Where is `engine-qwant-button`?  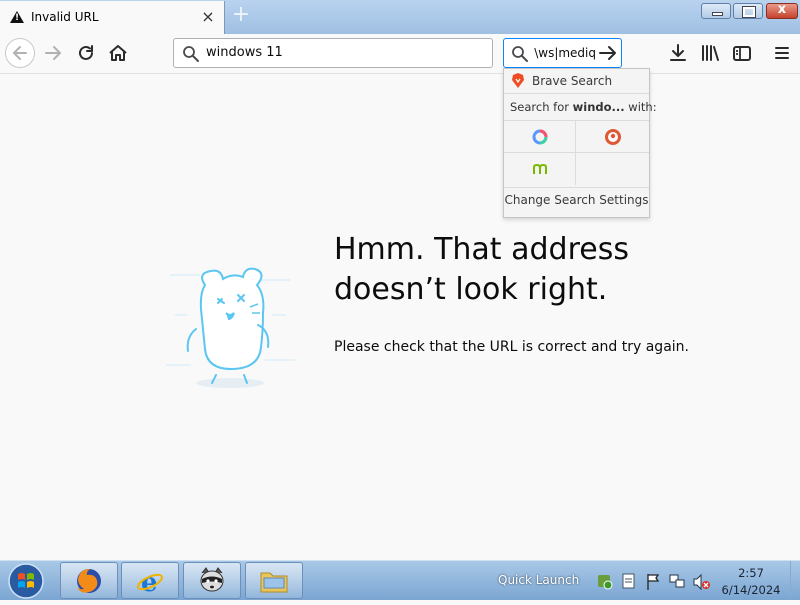 engine-qwant-button is located at coordinates (540, 137).